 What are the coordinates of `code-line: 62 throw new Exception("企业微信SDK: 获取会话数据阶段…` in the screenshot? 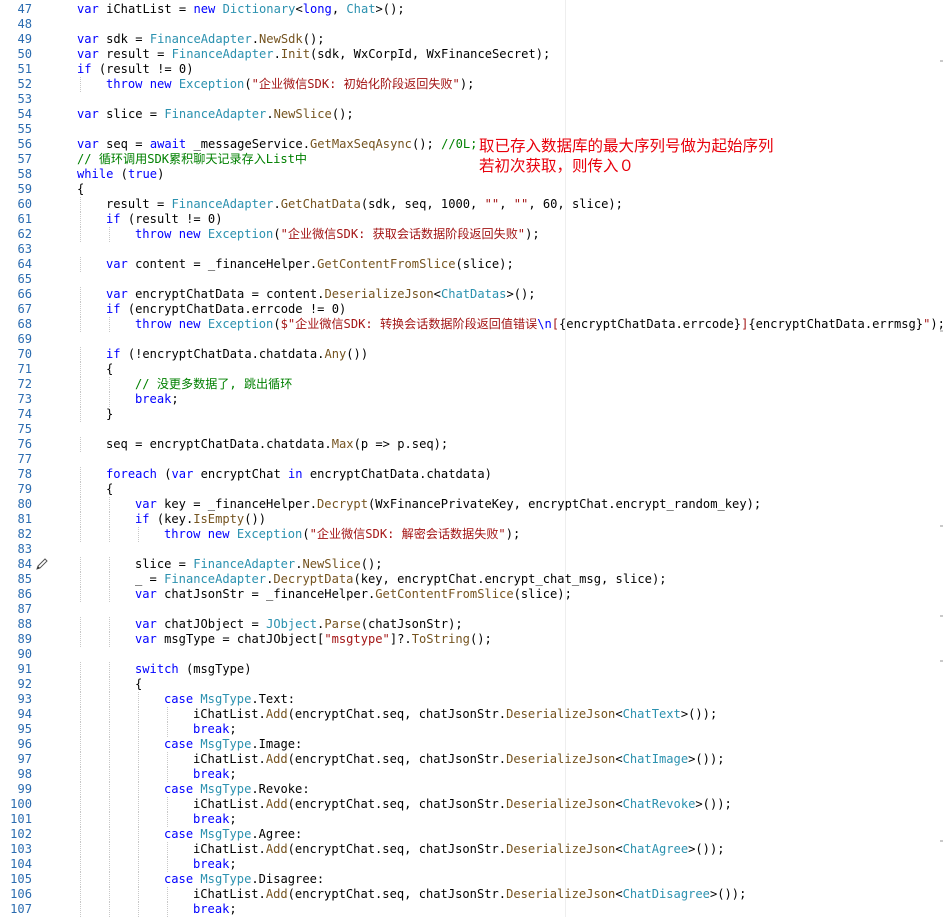 It's located at (471, 234).